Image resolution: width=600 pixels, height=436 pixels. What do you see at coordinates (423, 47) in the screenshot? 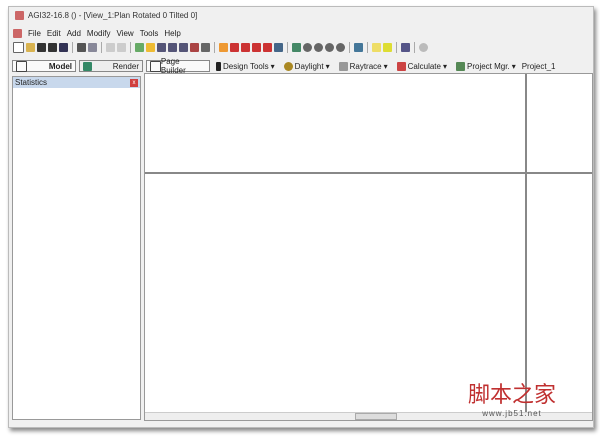
I see `help-icon` at bounding box center [423, 47].